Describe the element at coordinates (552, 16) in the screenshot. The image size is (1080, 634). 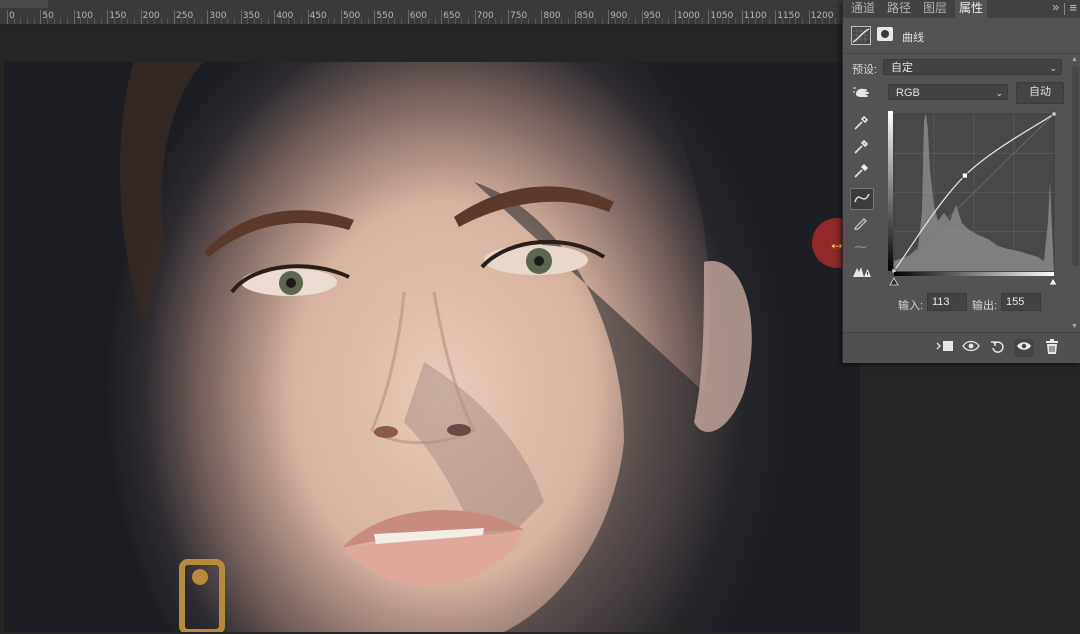
I see `ruler-tick-label: 800` at that location.